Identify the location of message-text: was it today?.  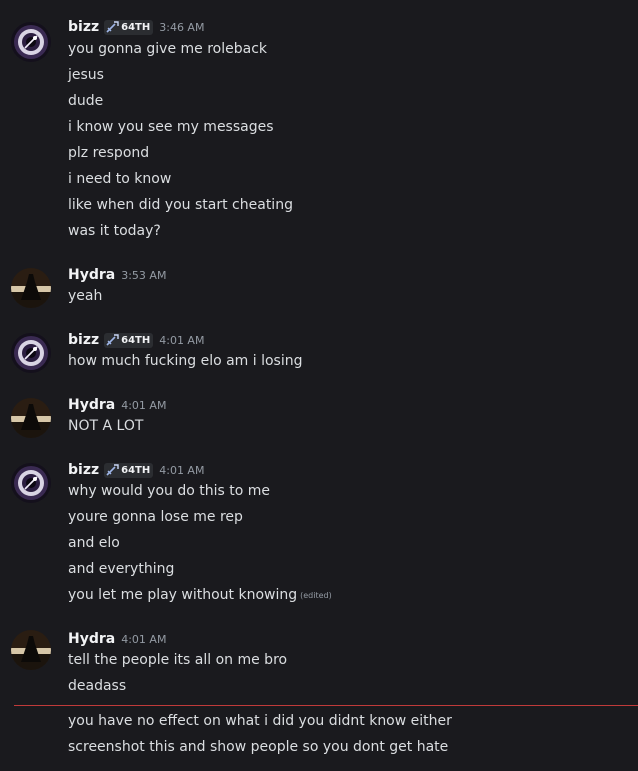
(114, 231).